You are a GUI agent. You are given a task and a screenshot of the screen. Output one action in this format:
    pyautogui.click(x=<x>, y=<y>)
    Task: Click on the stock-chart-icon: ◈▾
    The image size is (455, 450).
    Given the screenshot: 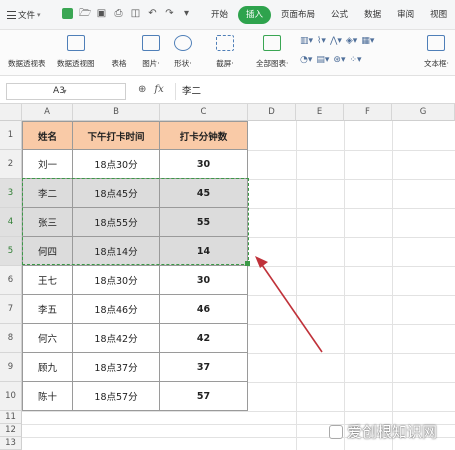 What is the action you would take?
    pyautogui.click(x=351, y=41)
    